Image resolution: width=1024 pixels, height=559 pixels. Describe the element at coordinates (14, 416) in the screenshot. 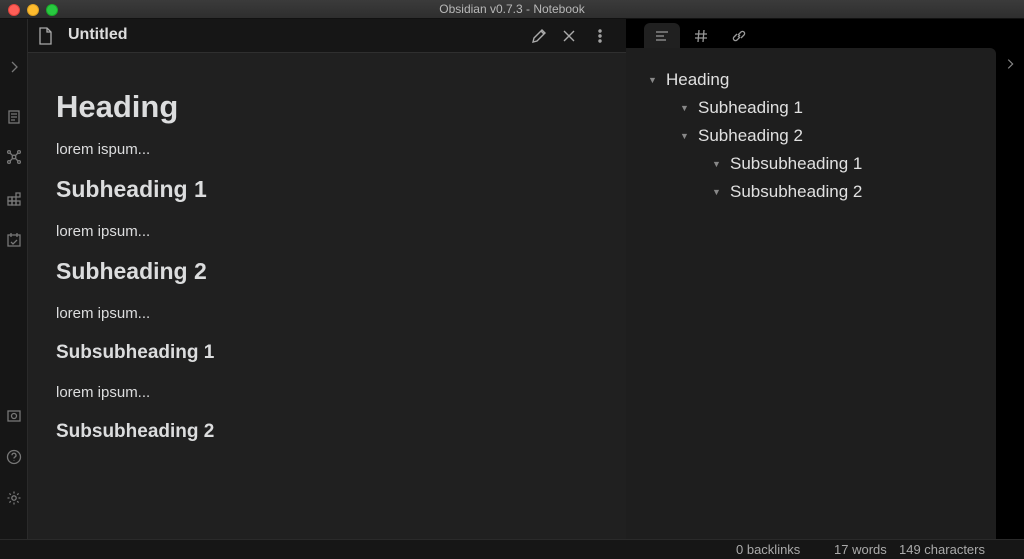

I see `vault-icon` at that location.